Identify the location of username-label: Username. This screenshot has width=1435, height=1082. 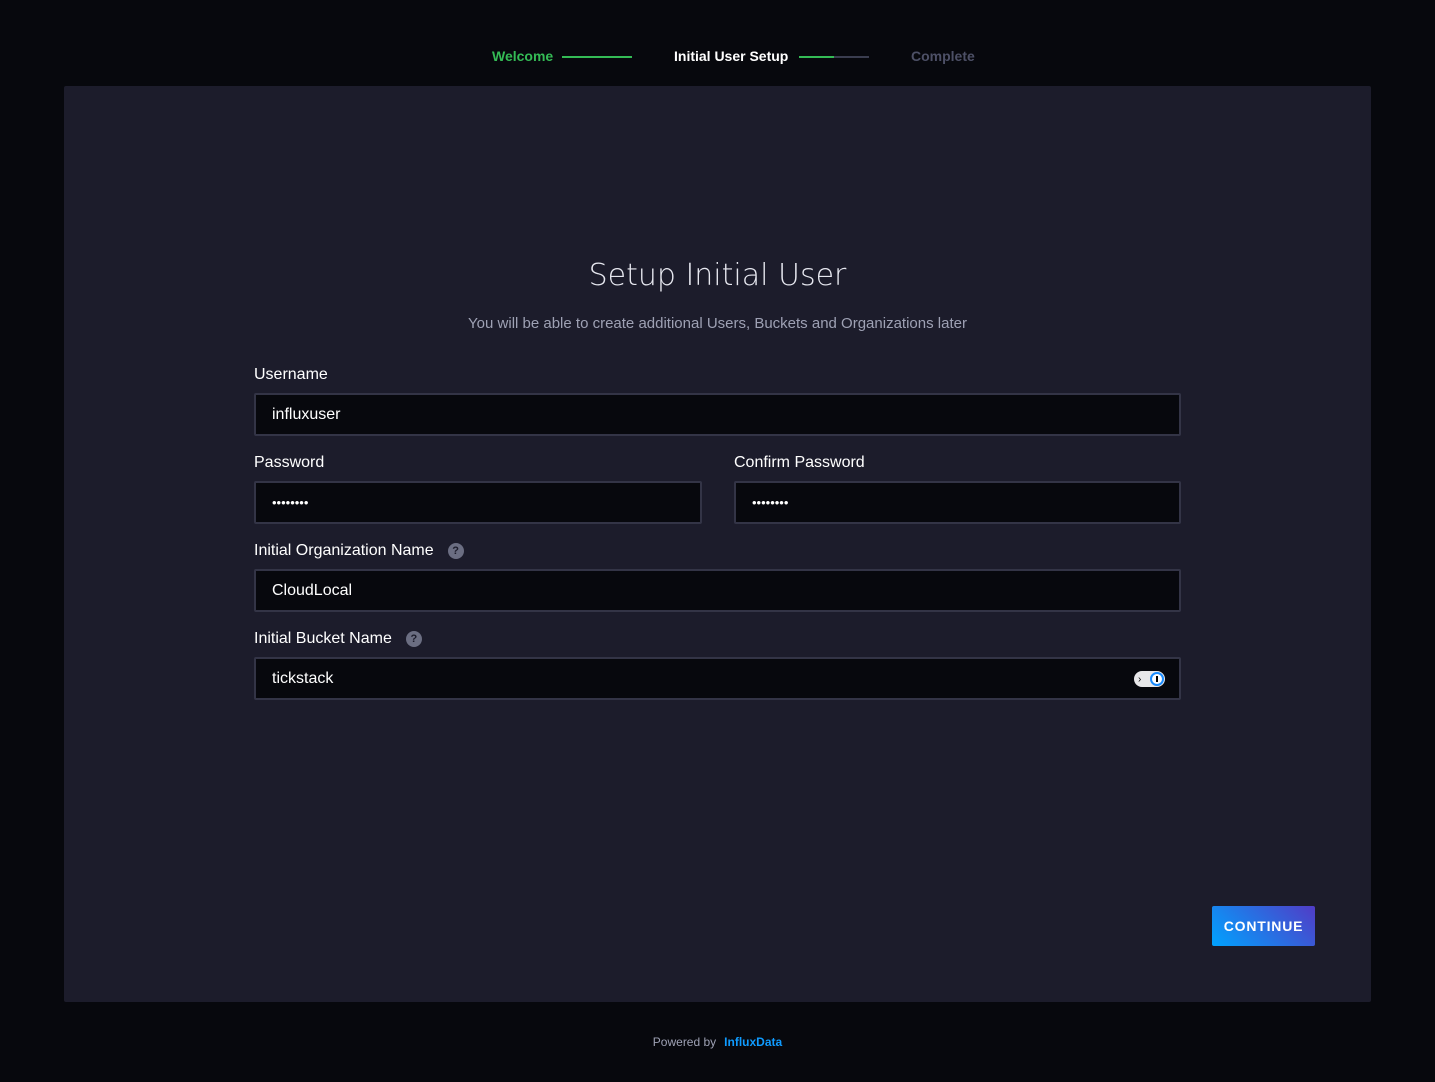
(291, 374).